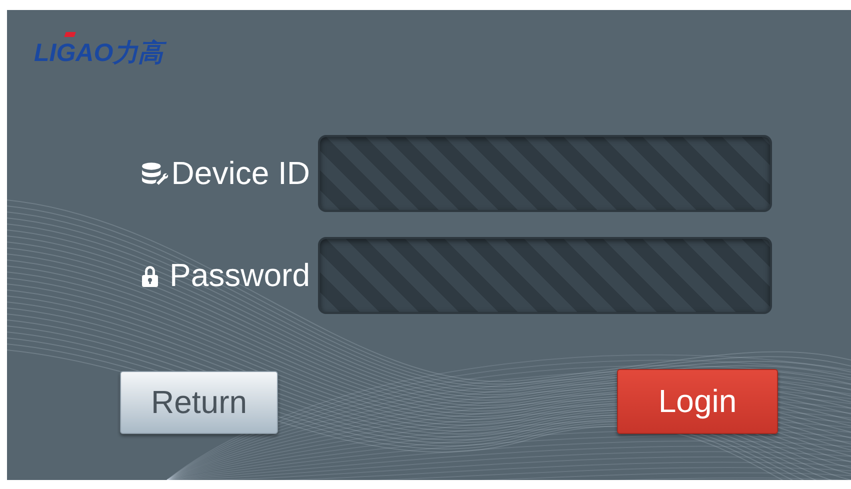  What do you see at coordinates (240, 275) in the screenshot?
I see `field-label: Password` at bounding box center [240, 275].